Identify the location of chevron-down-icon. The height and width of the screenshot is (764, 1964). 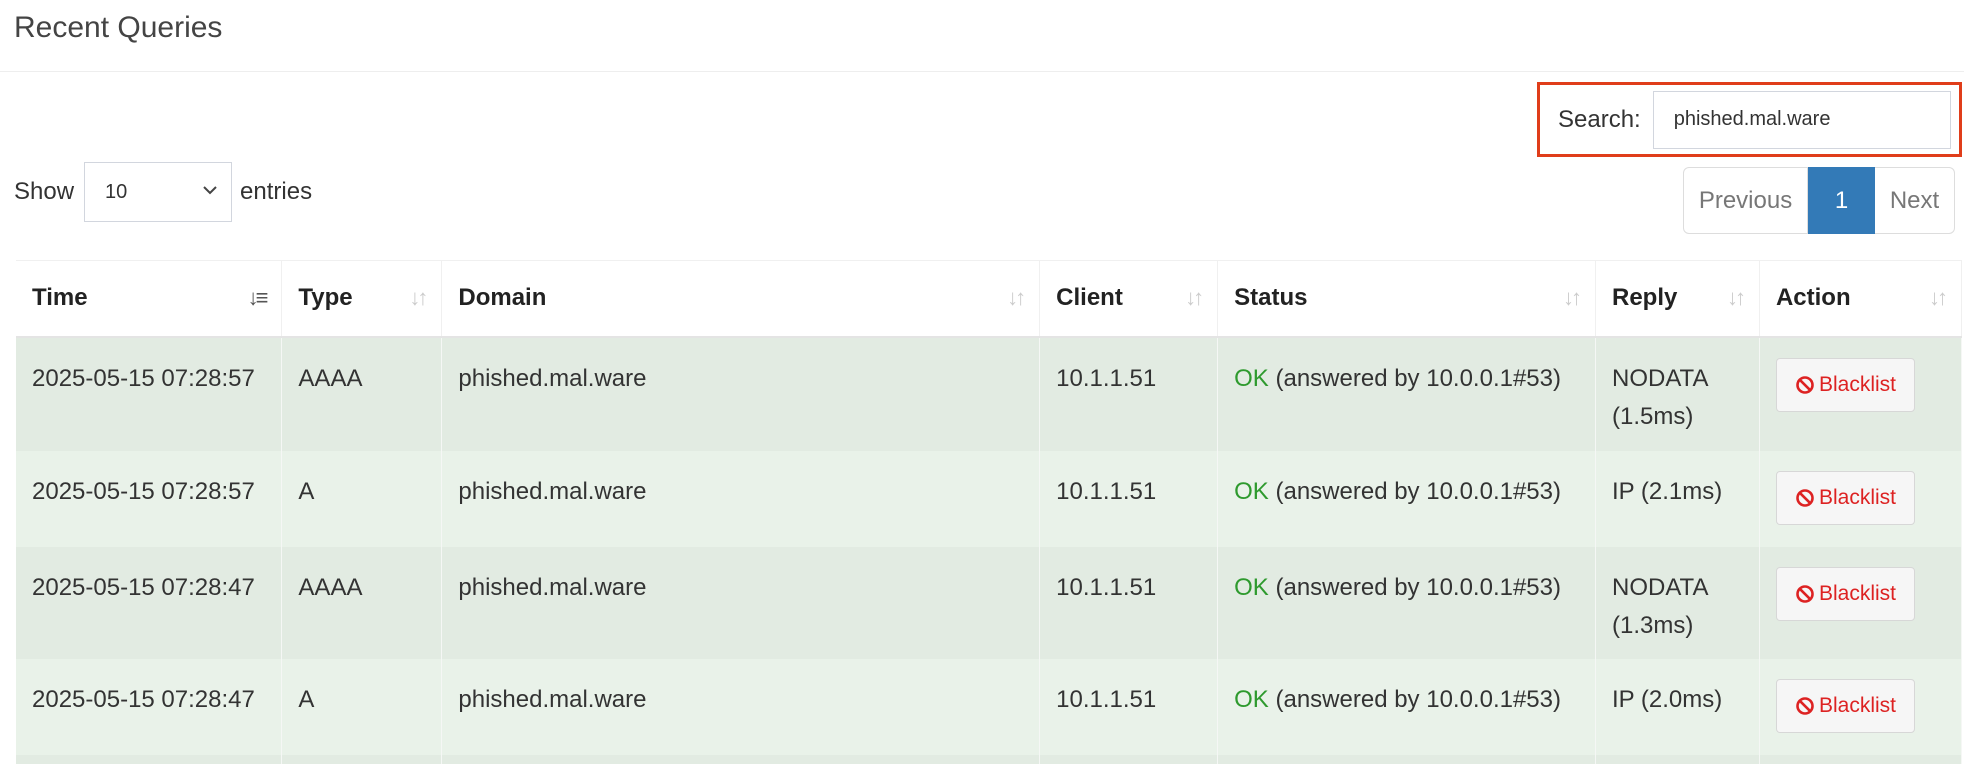
(210, 189).